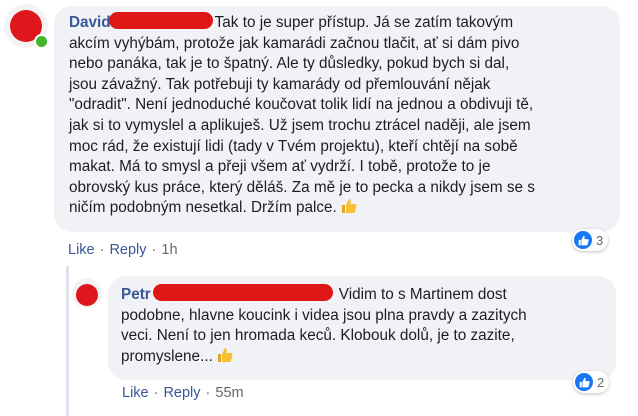 The width and height of the screenshot is (638, 416). Describe the element at coordinates (422, 294) in the screenshot. I see `comment-line: Vidim to s Martinem dost` at that location.